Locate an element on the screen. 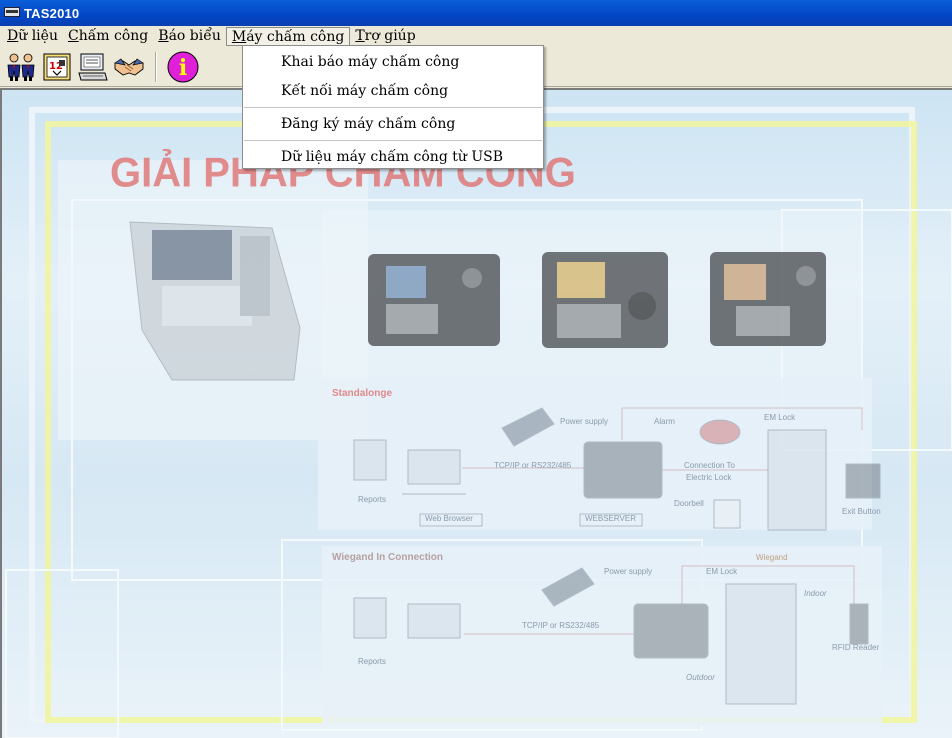 This screenshot has height=738, width=952. menu-cham-cong: Chấm công is located at coordinates (108, 36).